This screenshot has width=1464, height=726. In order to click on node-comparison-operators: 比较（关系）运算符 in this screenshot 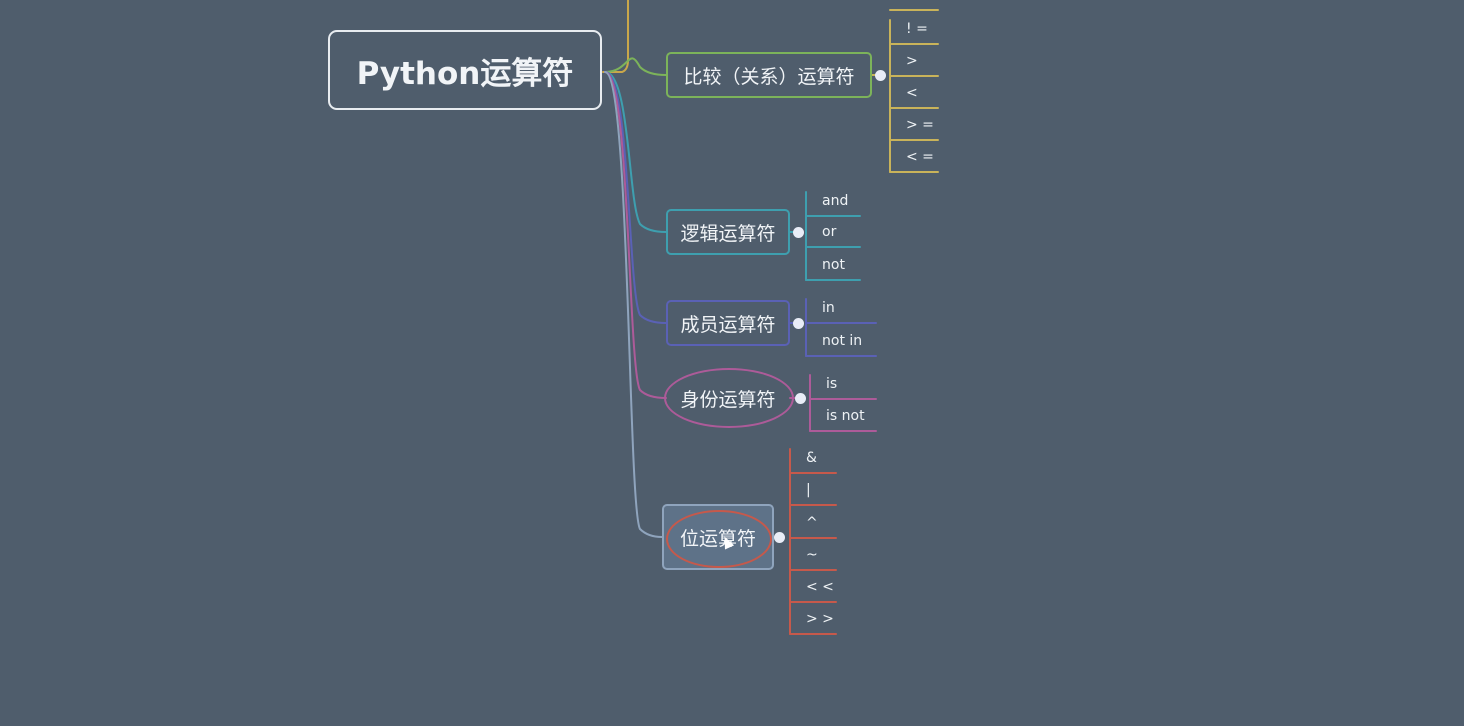, I will do `click(769, 75)`.